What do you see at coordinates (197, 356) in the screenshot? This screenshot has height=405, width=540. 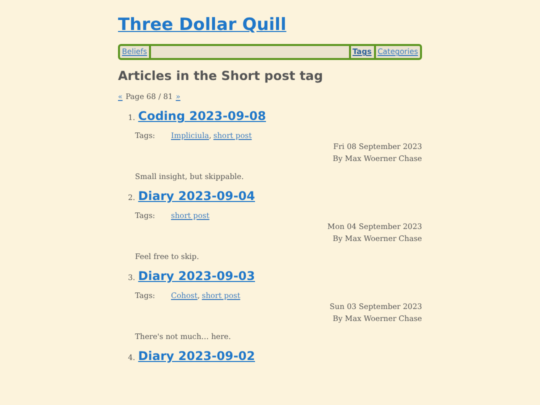 I see `post-title-link: Diary 2023-09-02` at bounding box center [197, 356].